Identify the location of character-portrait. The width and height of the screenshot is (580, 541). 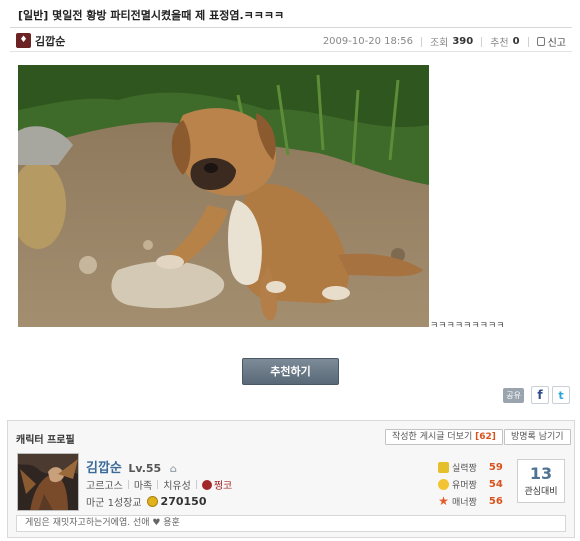
(48, 482).